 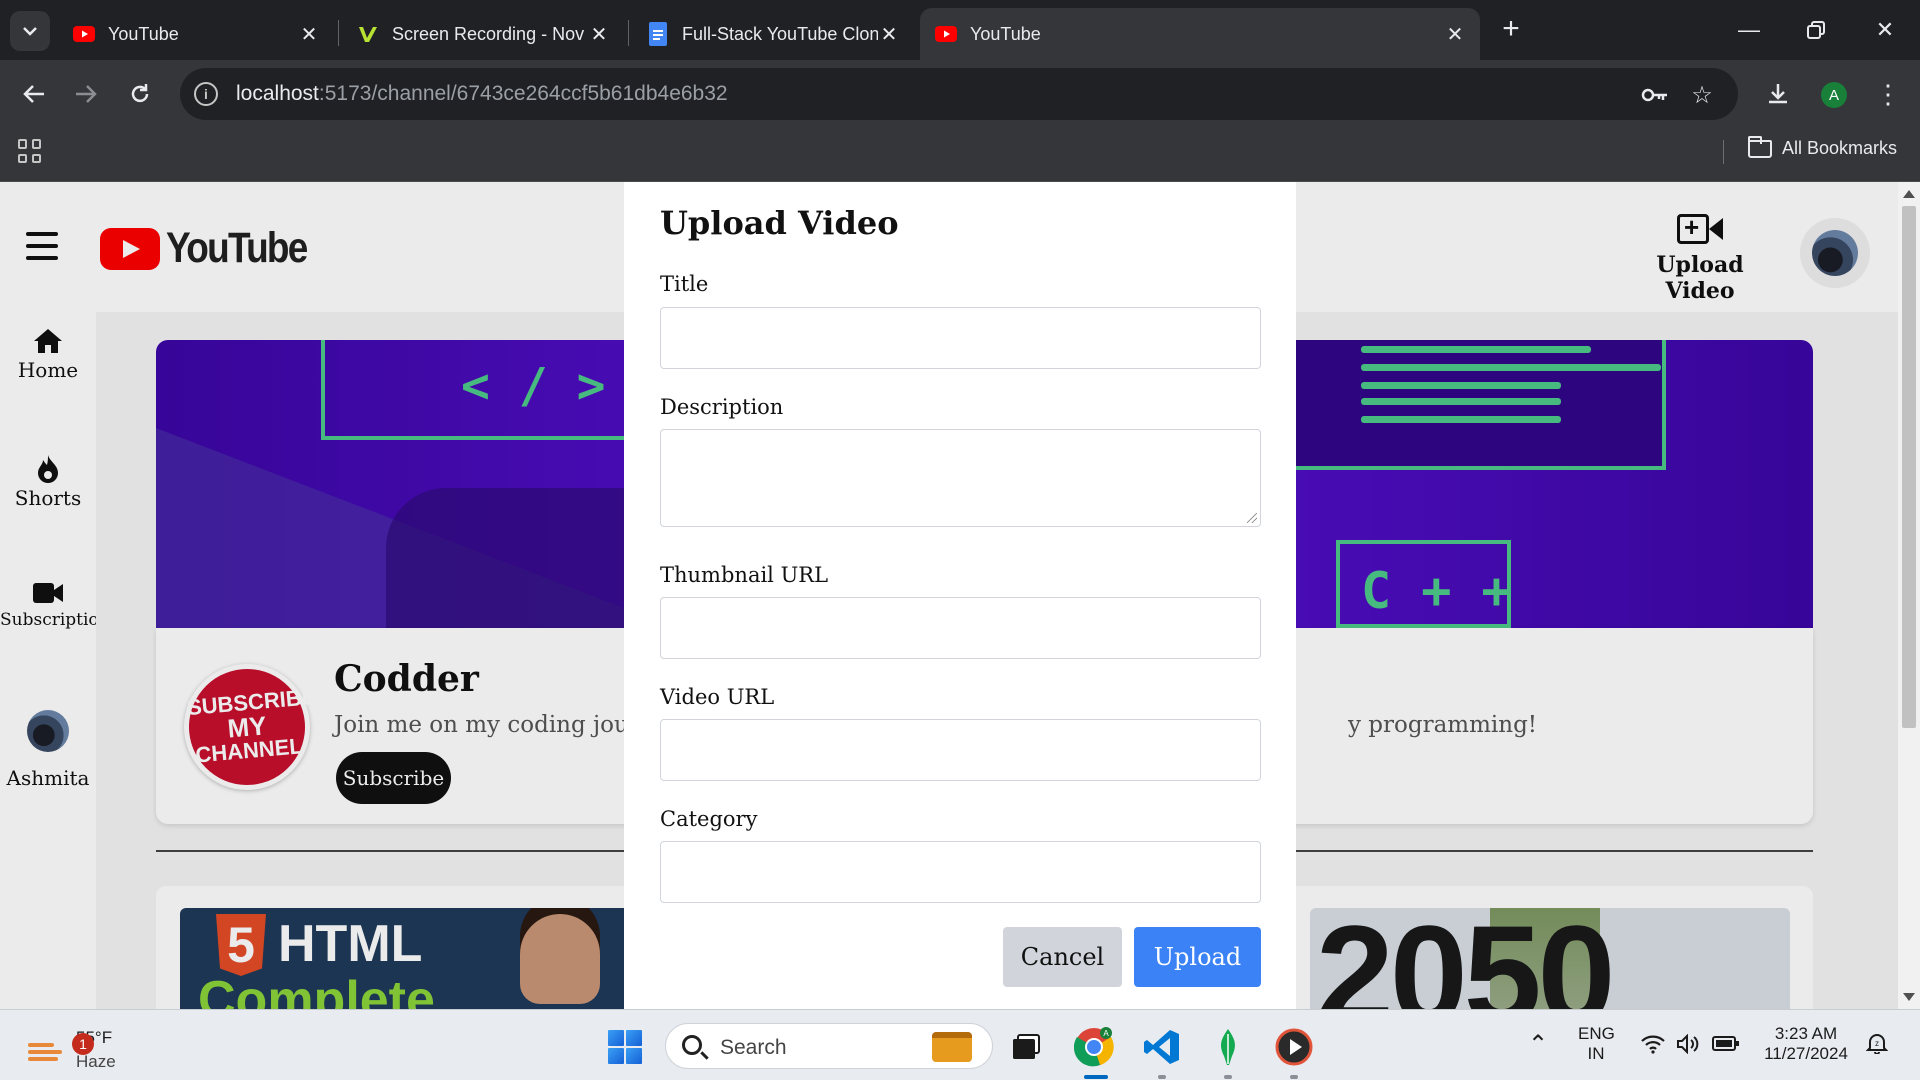 I want to click on briefcase-icon, so click(x=952, y=1047).